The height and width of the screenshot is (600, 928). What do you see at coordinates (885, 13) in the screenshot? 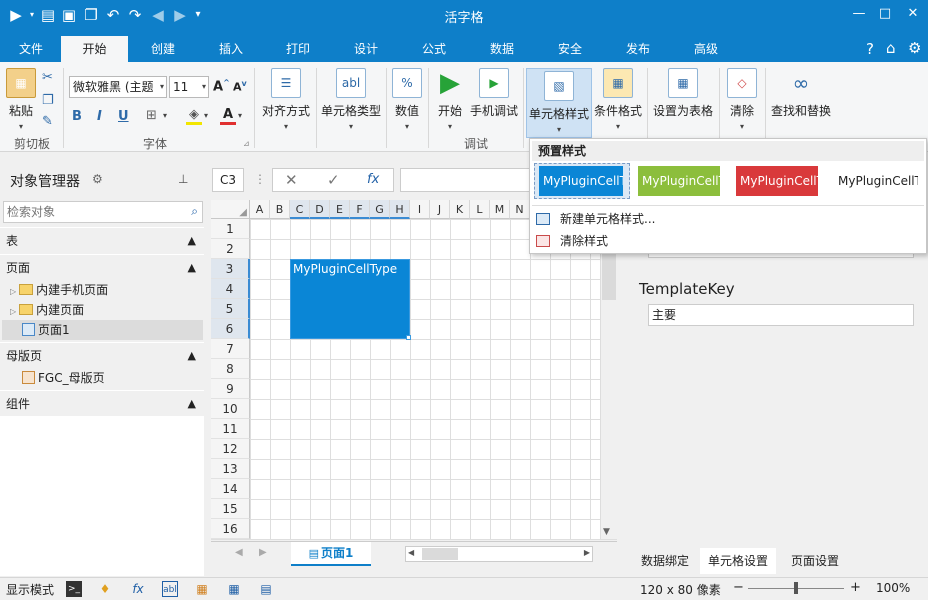
I see `maximize-button: □` at bounding box center [885, 13].